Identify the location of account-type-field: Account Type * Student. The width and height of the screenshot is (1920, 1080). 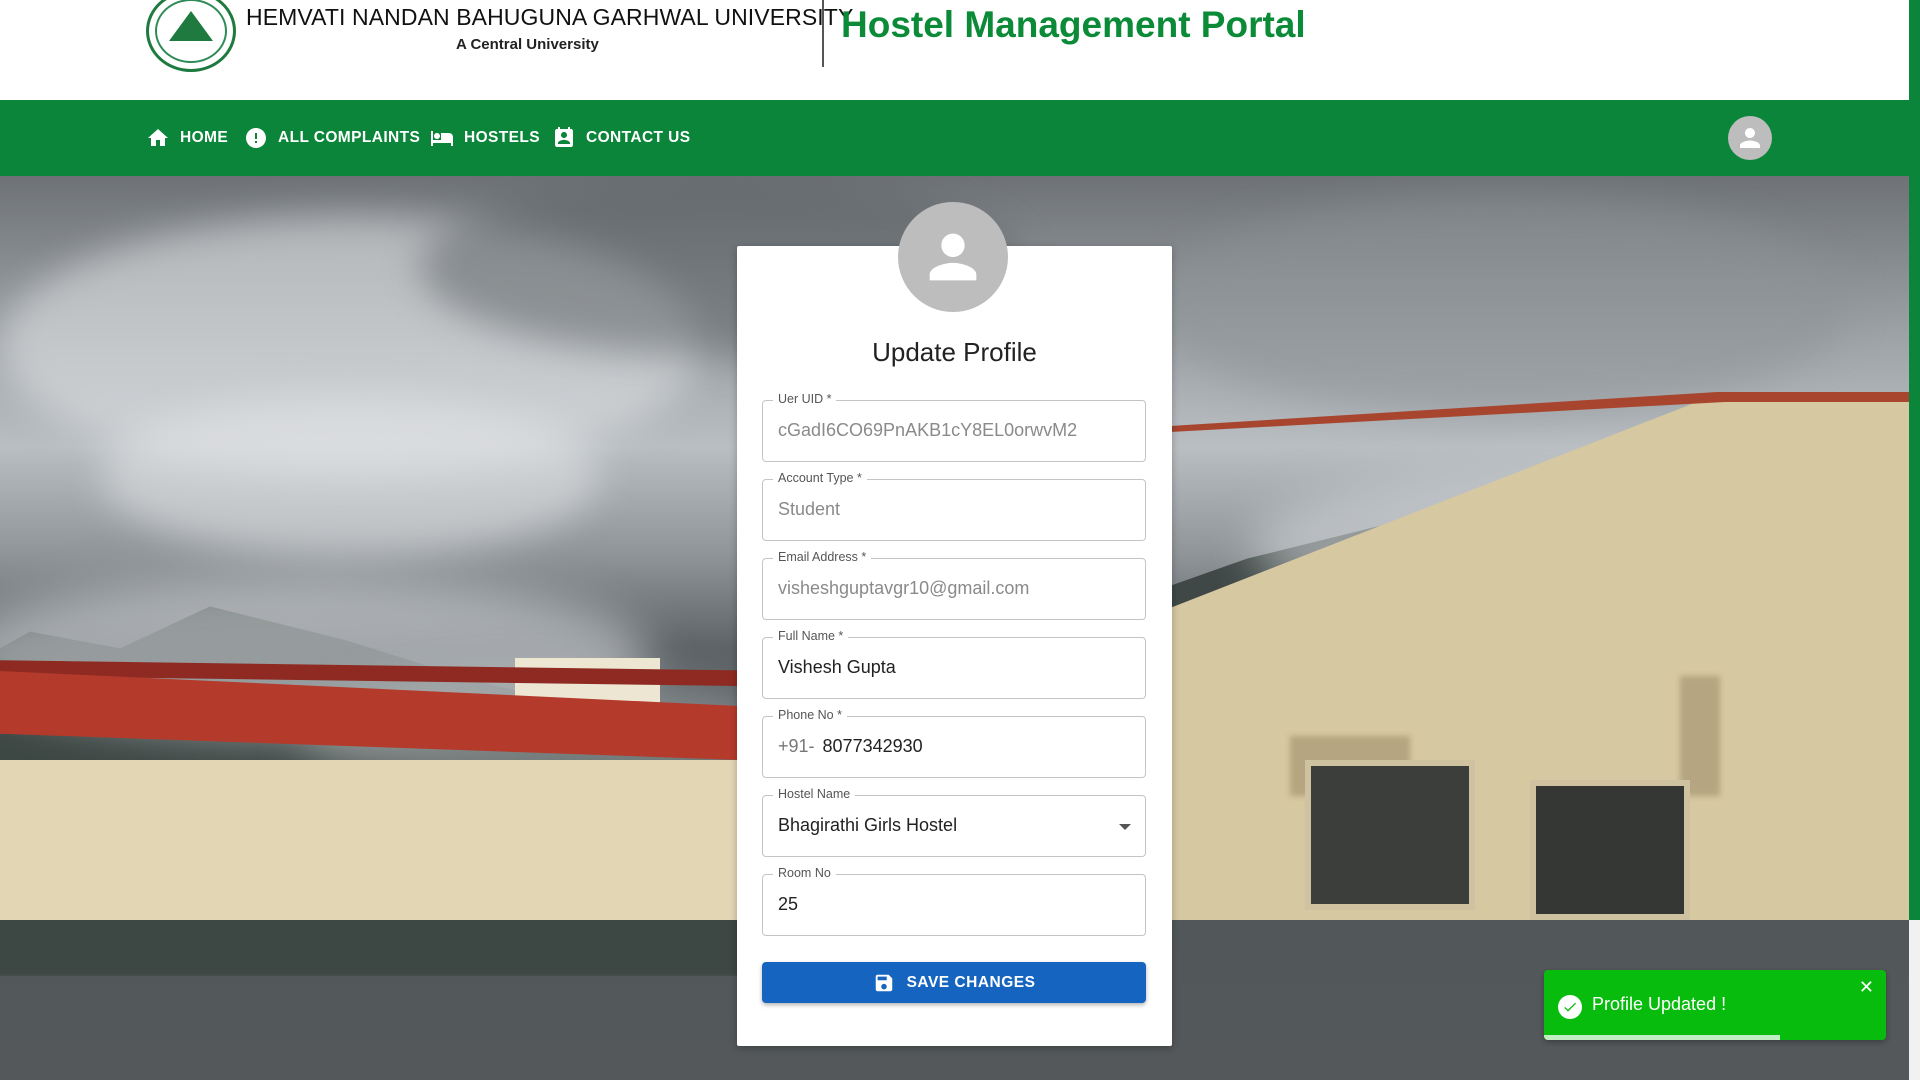
(954, 506).